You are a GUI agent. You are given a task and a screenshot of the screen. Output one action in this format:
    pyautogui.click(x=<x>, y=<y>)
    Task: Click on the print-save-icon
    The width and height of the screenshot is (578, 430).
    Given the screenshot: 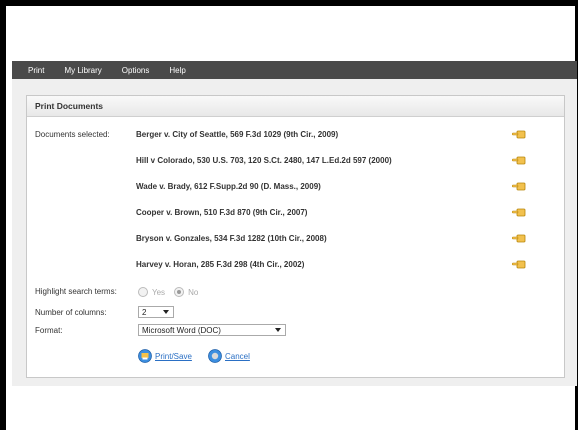 What is the action you would take?
    pyautogui.click(x=145, y=356)
    